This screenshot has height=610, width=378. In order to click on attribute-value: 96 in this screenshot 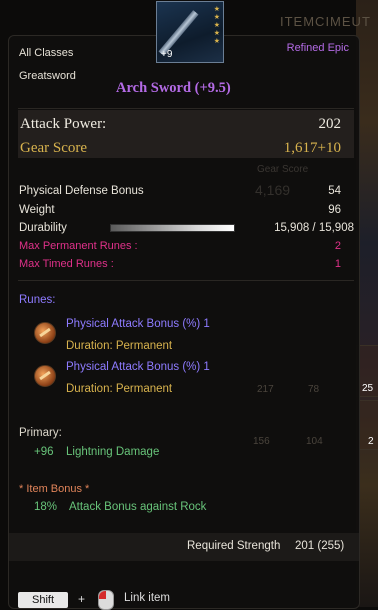, I will do `click(334, 210)`.